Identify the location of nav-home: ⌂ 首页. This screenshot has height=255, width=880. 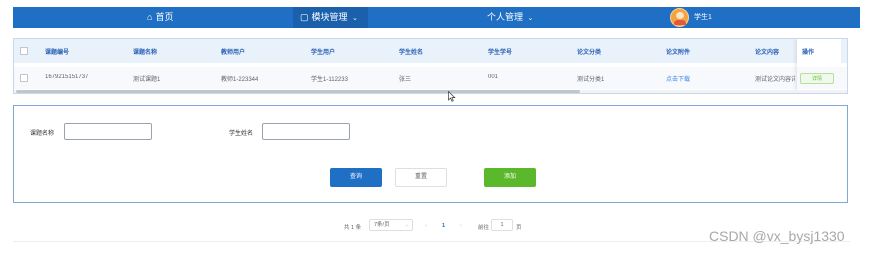
(160, 17).